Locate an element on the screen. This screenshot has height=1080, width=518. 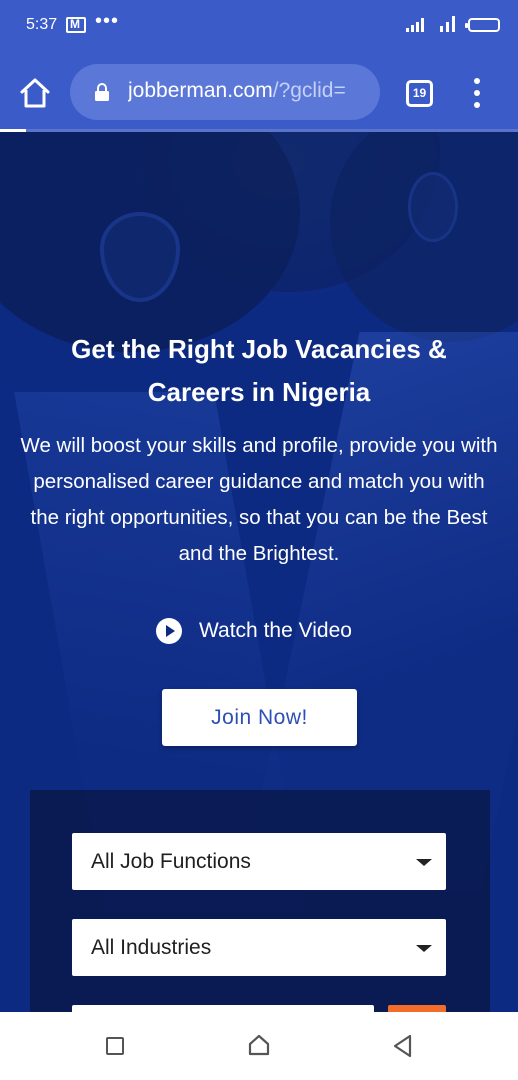
join-now-button: Join Now! is located at coordinates (259, 717).